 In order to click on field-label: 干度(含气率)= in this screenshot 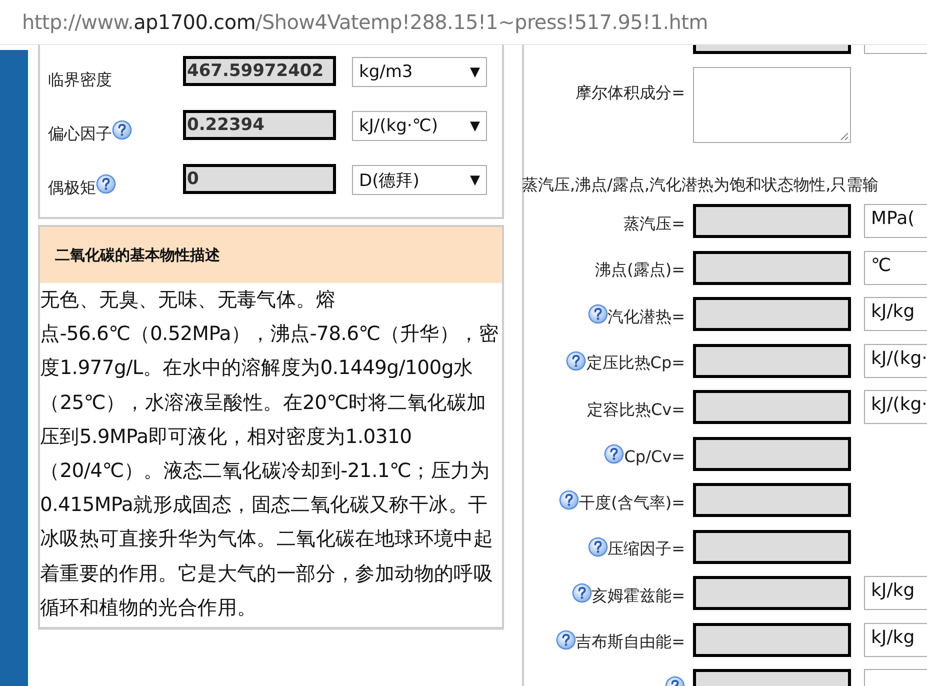, I will do `click(632, 503)`.